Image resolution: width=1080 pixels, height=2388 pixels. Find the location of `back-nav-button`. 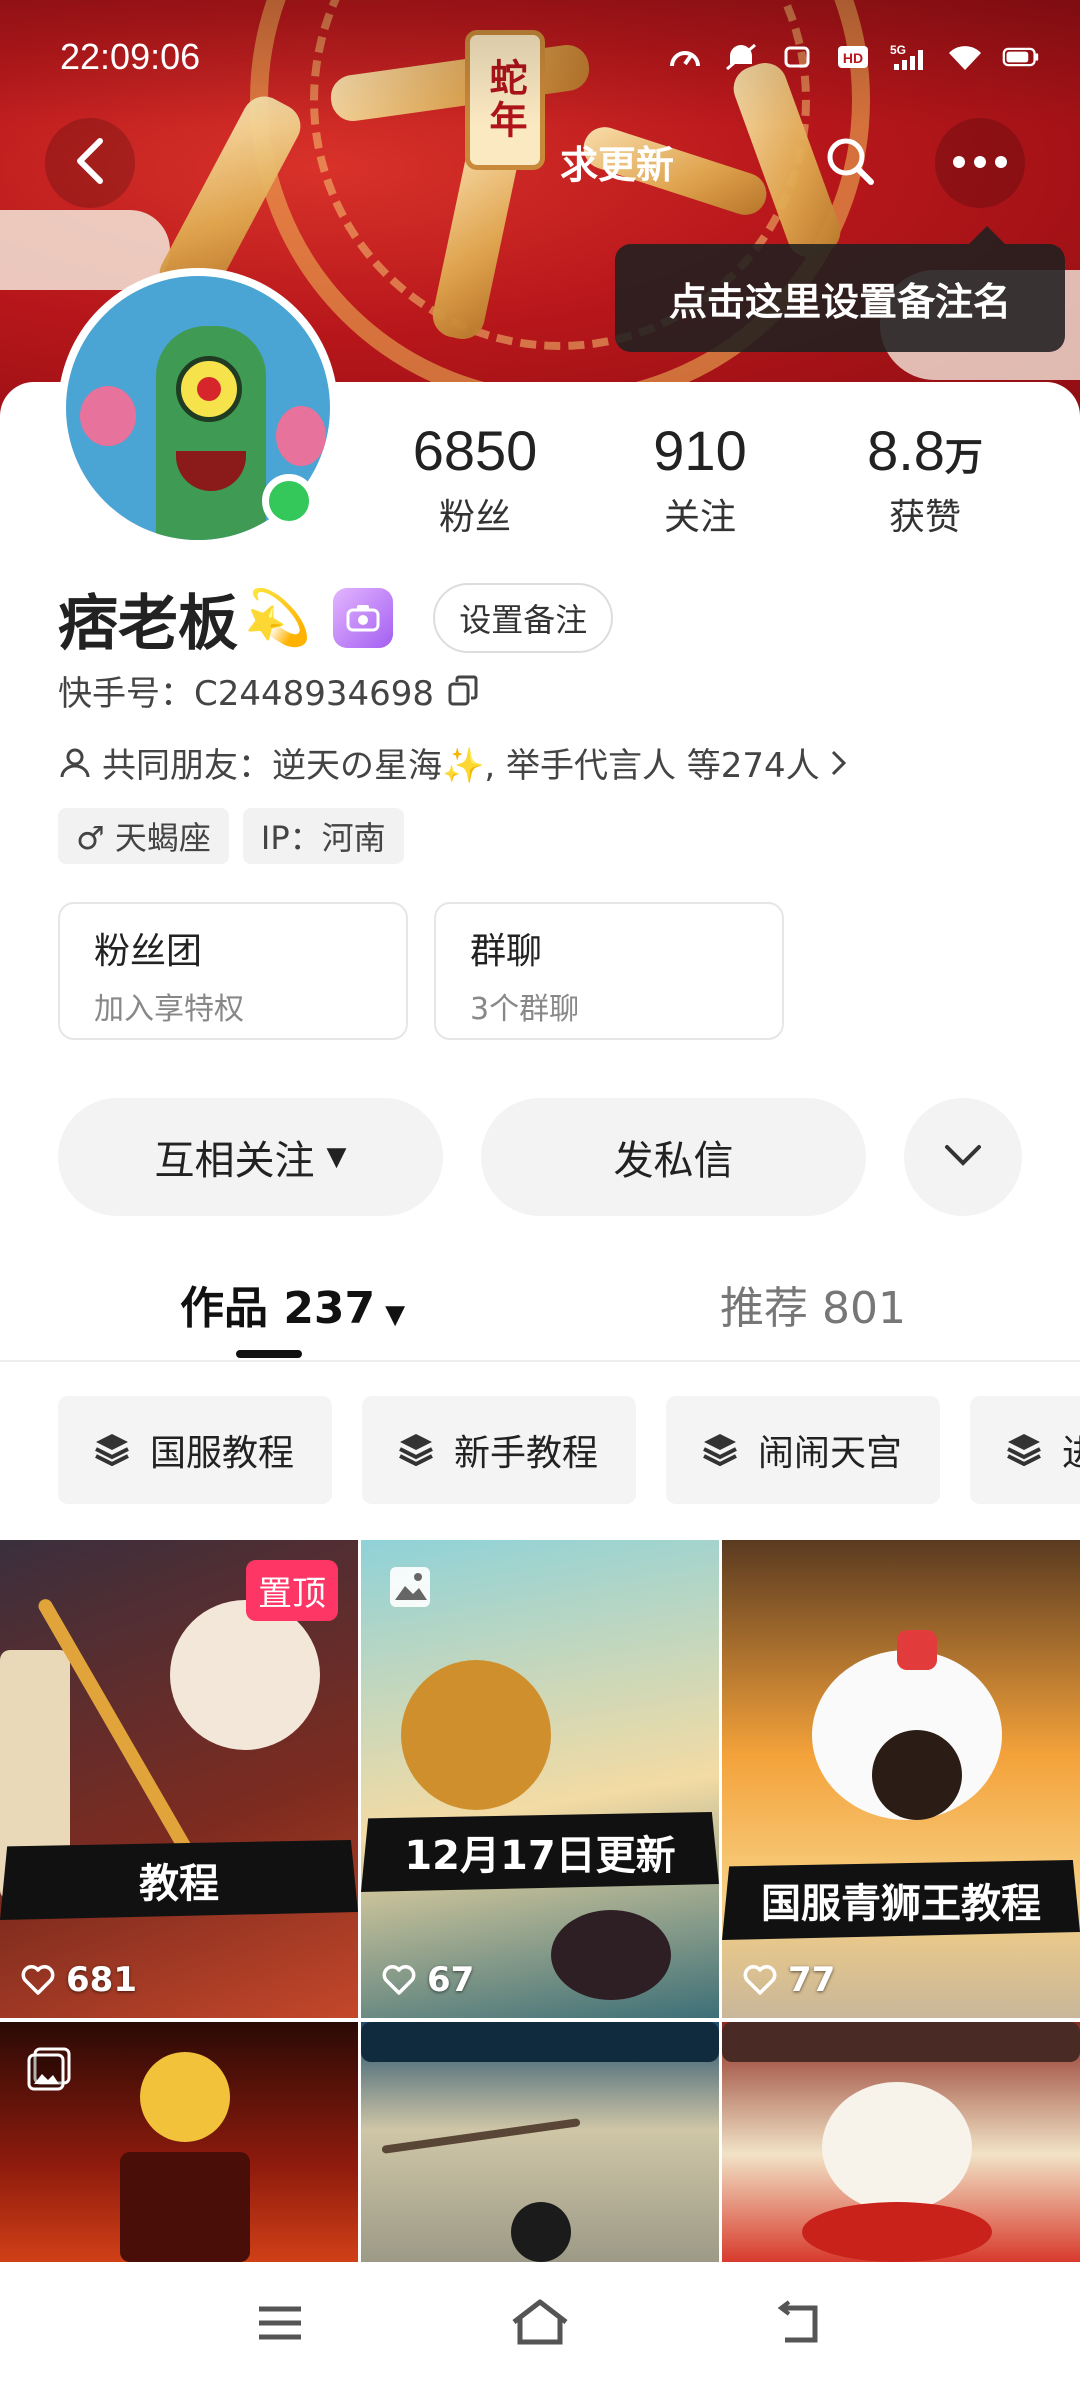

back-nav-button is located at coordinates (800, 2325).